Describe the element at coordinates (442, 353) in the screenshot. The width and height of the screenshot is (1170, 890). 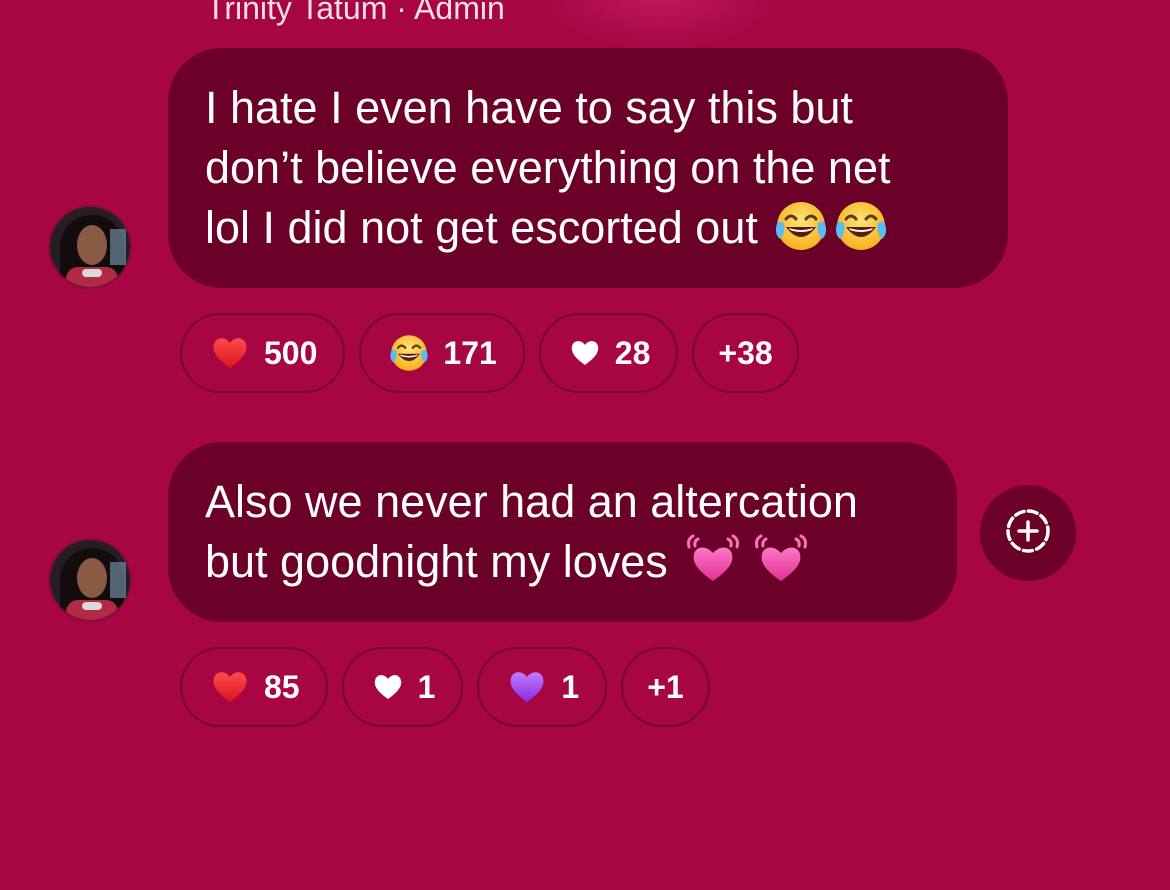
I see `reaction-tears-of-joy: 171` at that location.